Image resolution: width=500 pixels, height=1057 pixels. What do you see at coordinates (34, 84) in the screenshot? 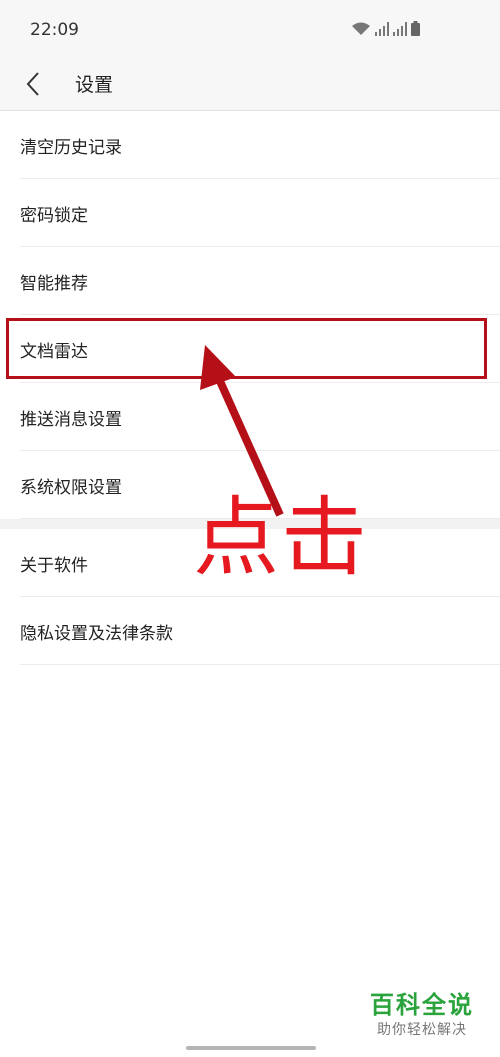
I see `back-arrow-icon` at bounding box center [34, 84].